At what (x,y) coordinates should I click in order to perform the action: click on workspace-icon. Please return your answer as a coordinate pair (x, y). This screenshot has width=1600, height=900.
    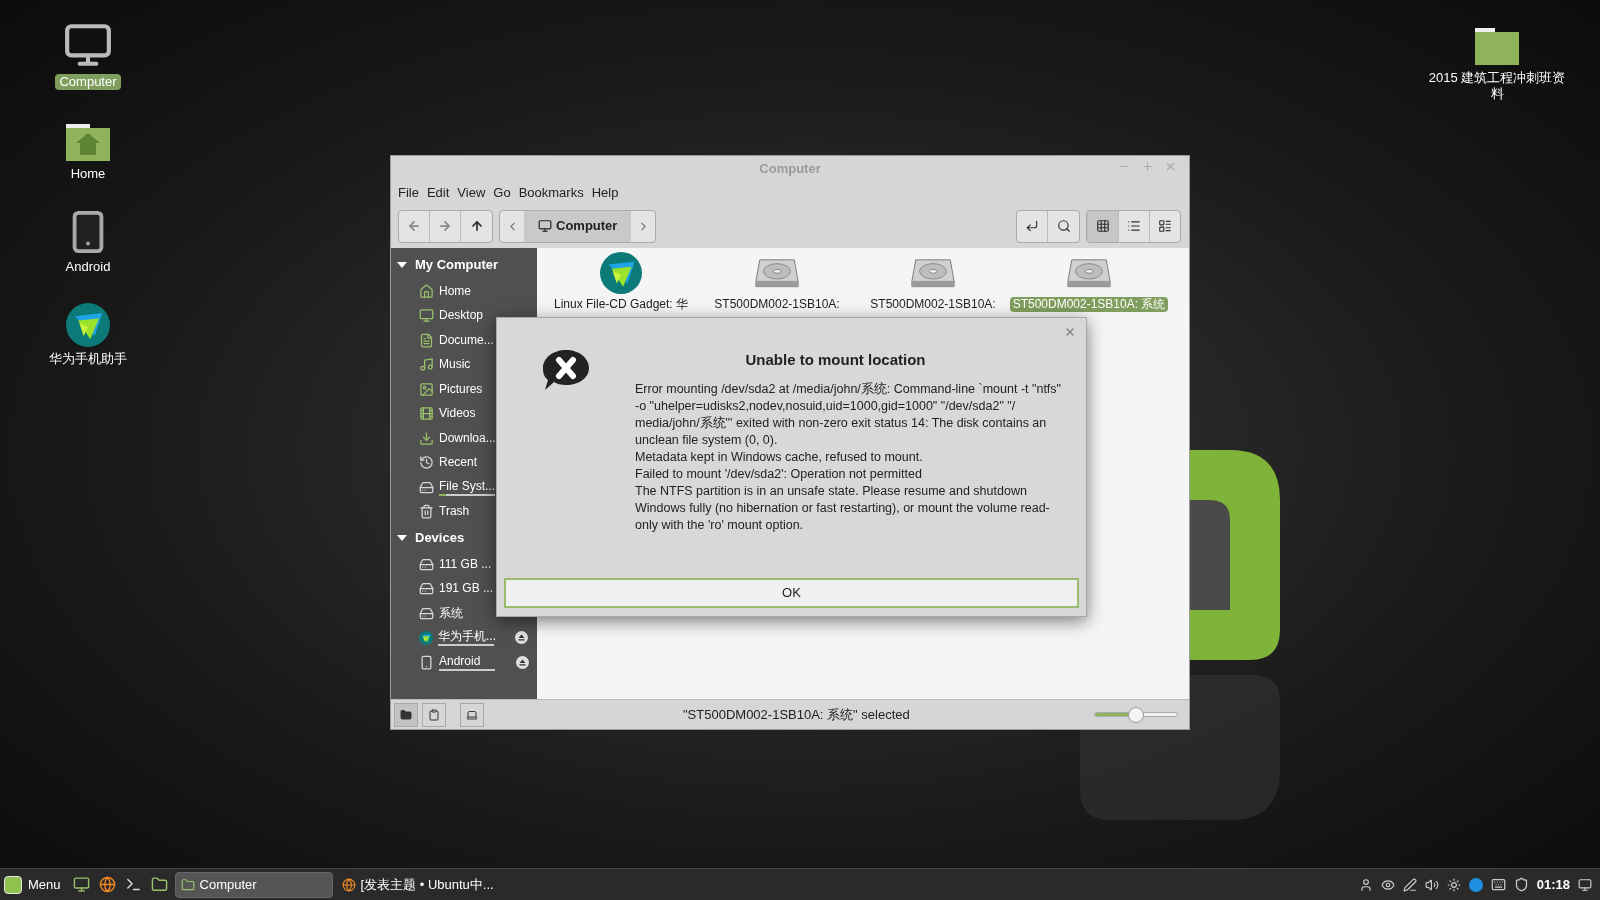
    Looking at the image, I should click on (1585, 884).